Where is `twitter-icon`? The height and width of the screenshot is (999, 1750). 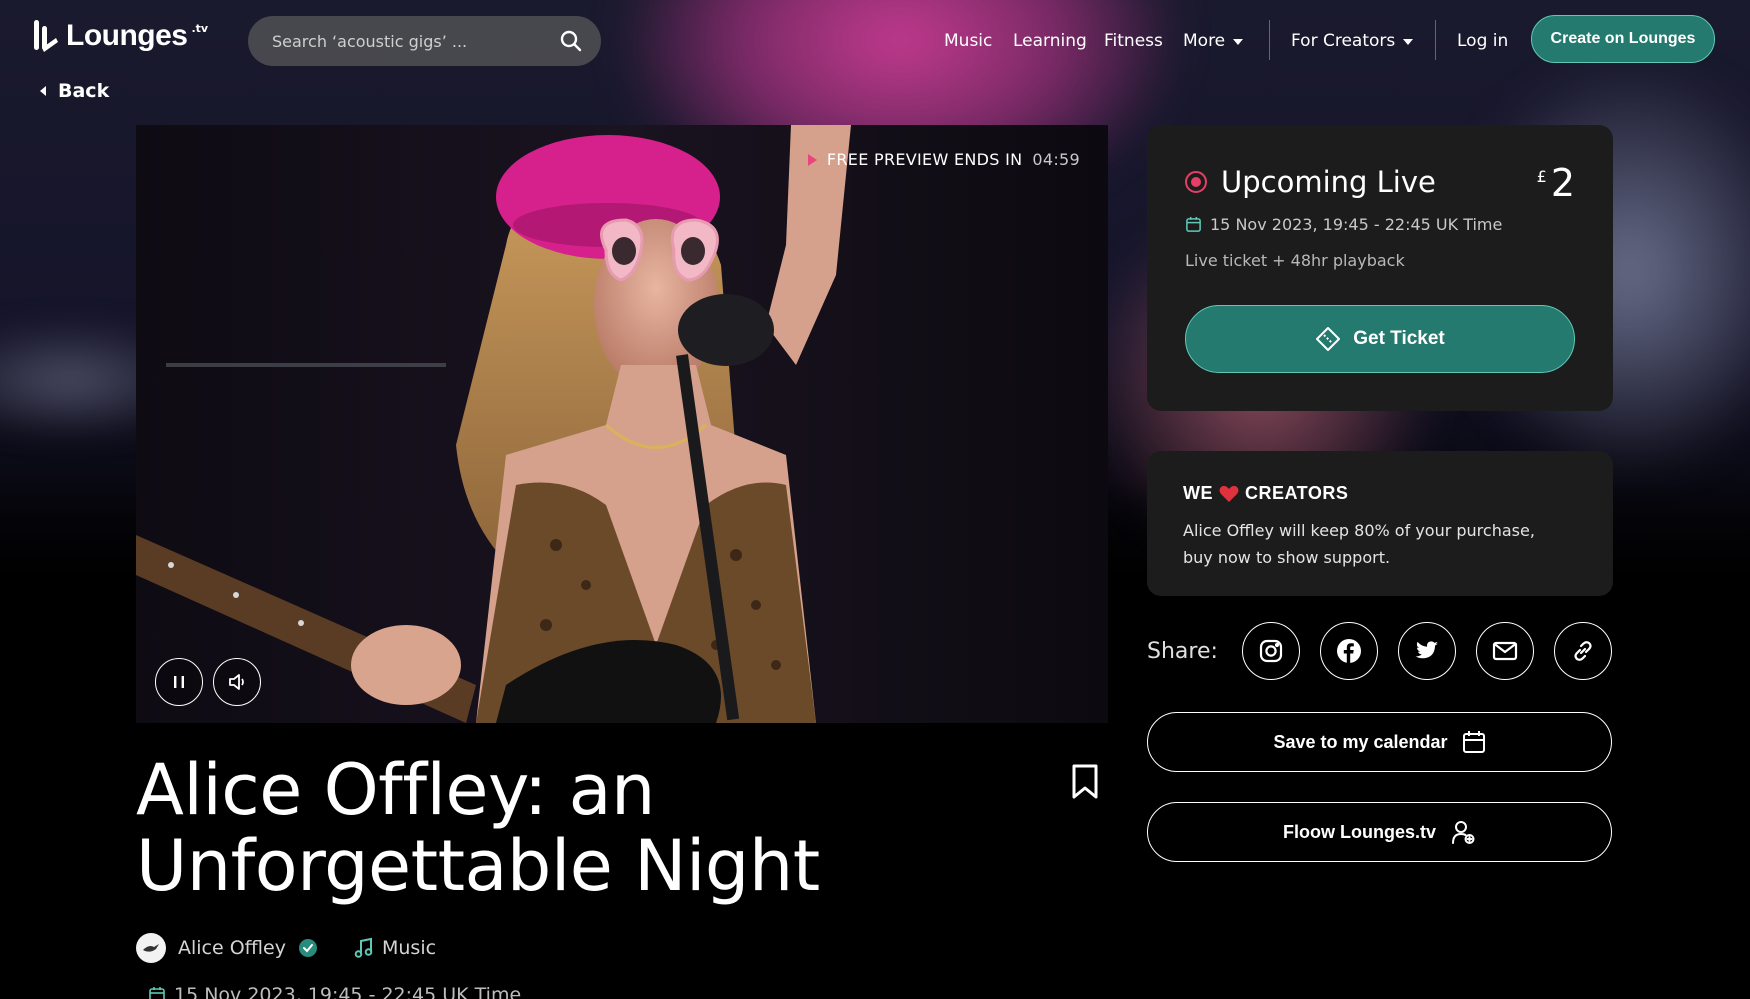 twitter-icon is located at coordinates (1426, 650).